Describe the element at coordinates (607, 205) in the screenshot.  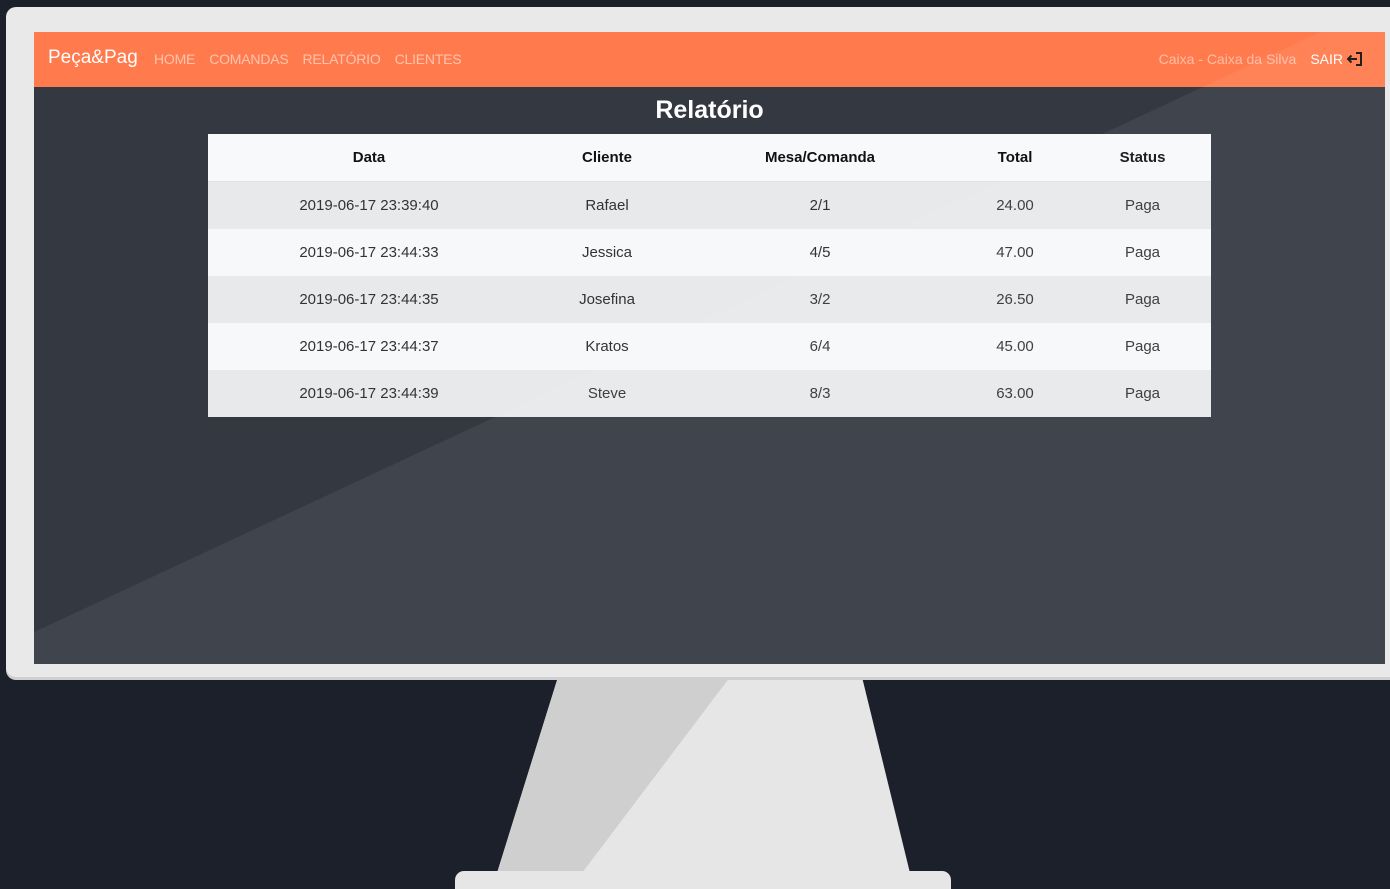
I see `cell-cliente: Rafael` at that location.